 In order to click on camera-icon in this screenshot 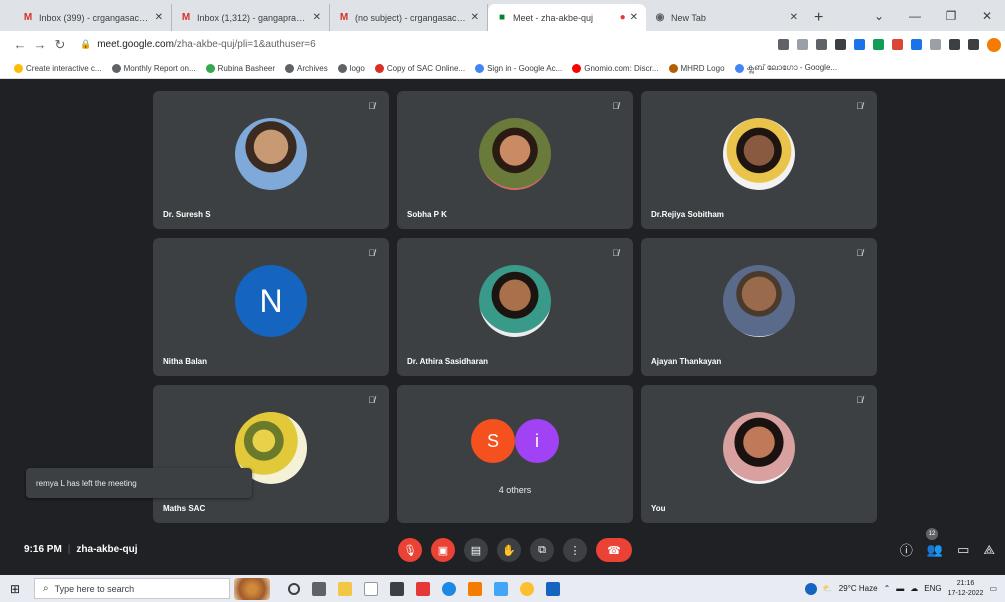, I will do `click(783, 44)`.